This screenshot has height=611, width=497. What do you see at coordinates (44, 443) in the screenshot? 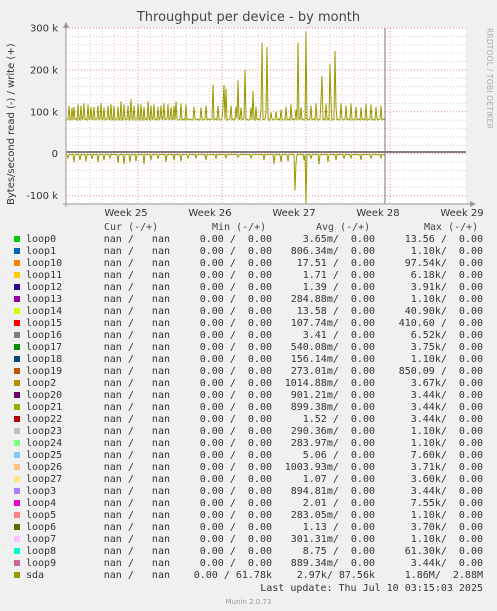
I see `legend-name: loop24` at bounding box center [44, 443].